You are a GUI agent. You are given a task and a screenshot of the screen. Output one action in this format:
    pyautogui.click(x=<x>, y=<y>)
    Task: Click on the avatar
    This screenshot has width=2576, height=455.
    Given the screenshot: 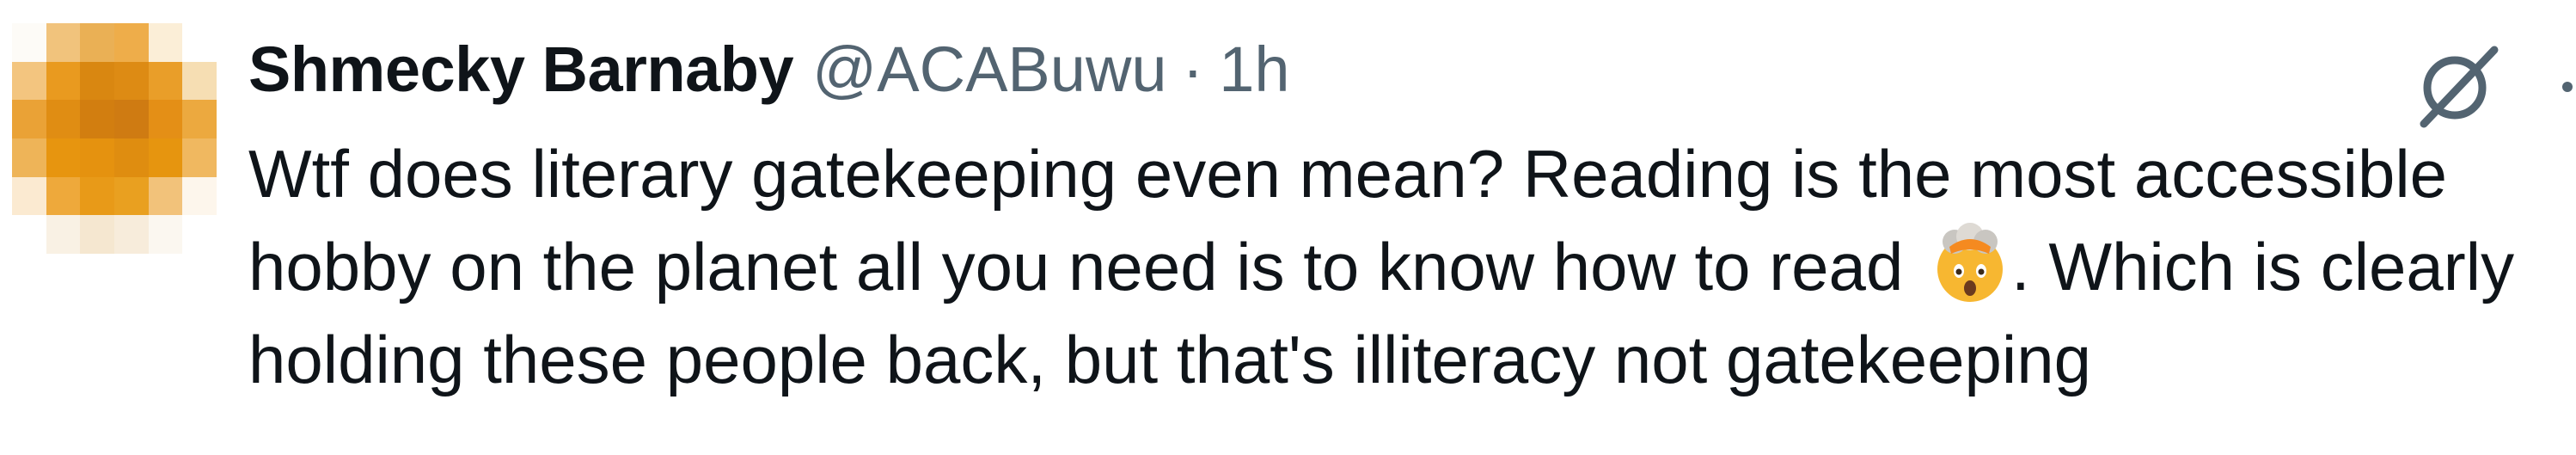 What is the action you would take?
    pyautogui.click(x=114, y=138)
    